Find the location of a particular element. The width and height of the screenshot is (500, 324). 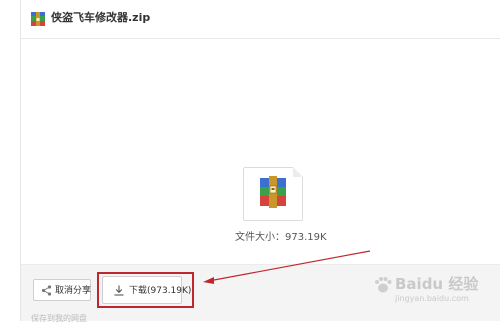

file-thumbnail is located at coordinates (273, 194).